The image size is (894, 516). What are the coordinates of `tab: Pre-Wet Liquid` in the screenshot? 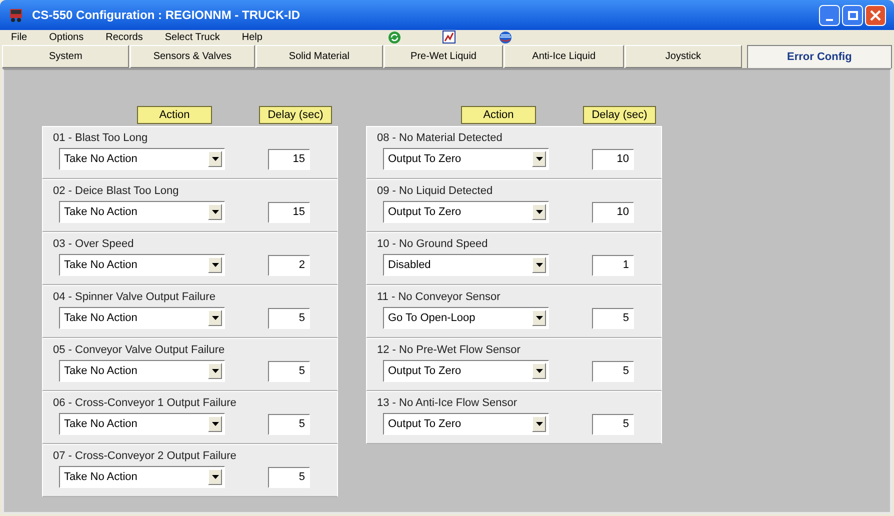 It's located at (444, 56).